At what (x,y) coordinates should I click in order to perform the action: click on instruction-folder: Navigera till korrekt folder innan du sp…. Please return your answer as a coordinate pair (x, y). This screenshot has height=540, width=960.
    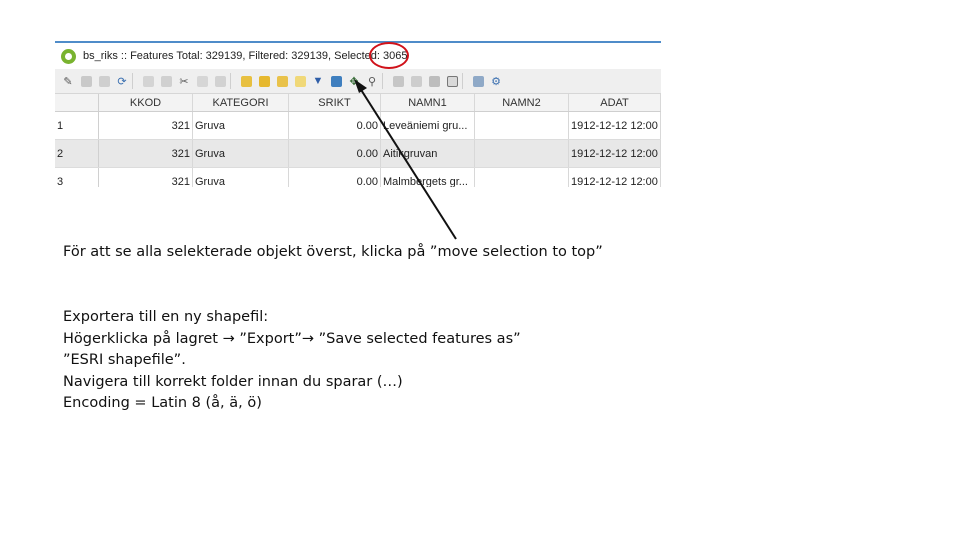
    Looking at the image, I should click on (233, 381).